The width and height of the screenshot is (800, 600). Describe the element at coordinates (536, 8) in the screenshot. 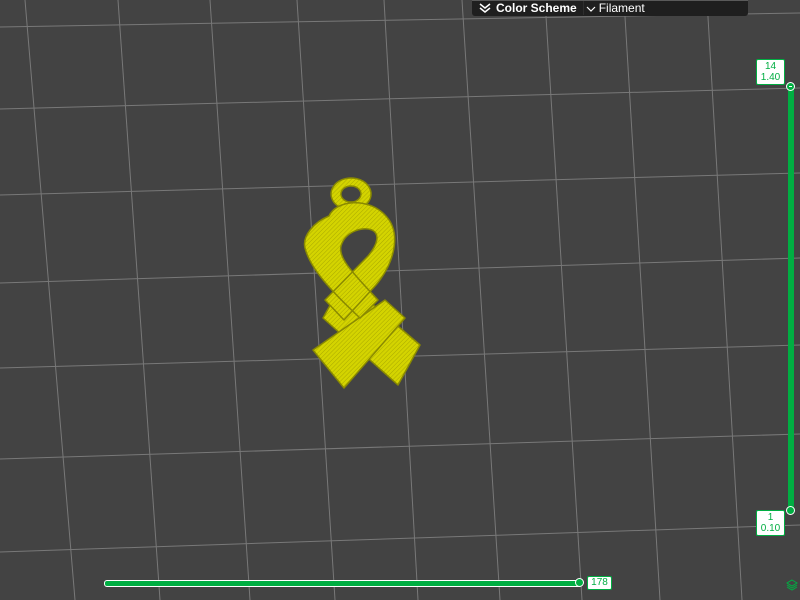

I see `color-scheme-label: Color Scheme` at that location.